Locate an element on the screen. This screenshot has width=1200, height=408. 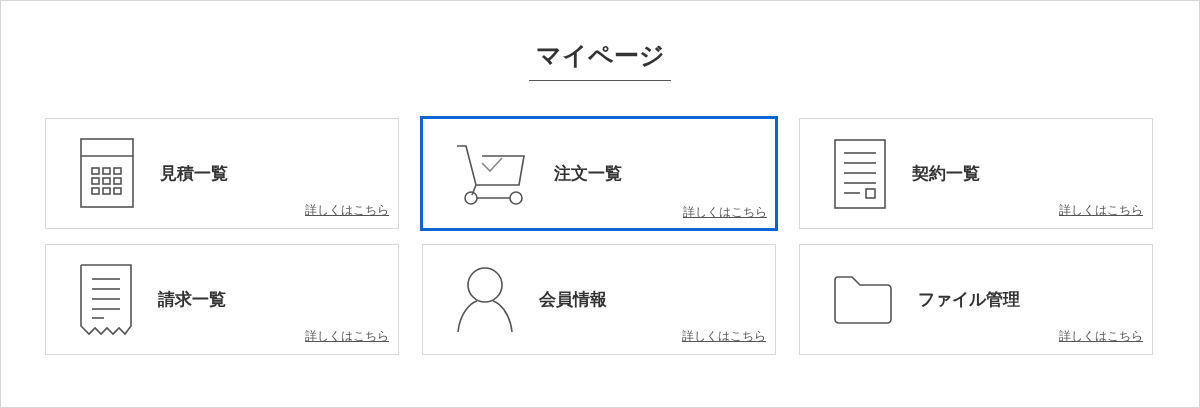
card-title: 契約一覧 is located at coordinates (946, 173).